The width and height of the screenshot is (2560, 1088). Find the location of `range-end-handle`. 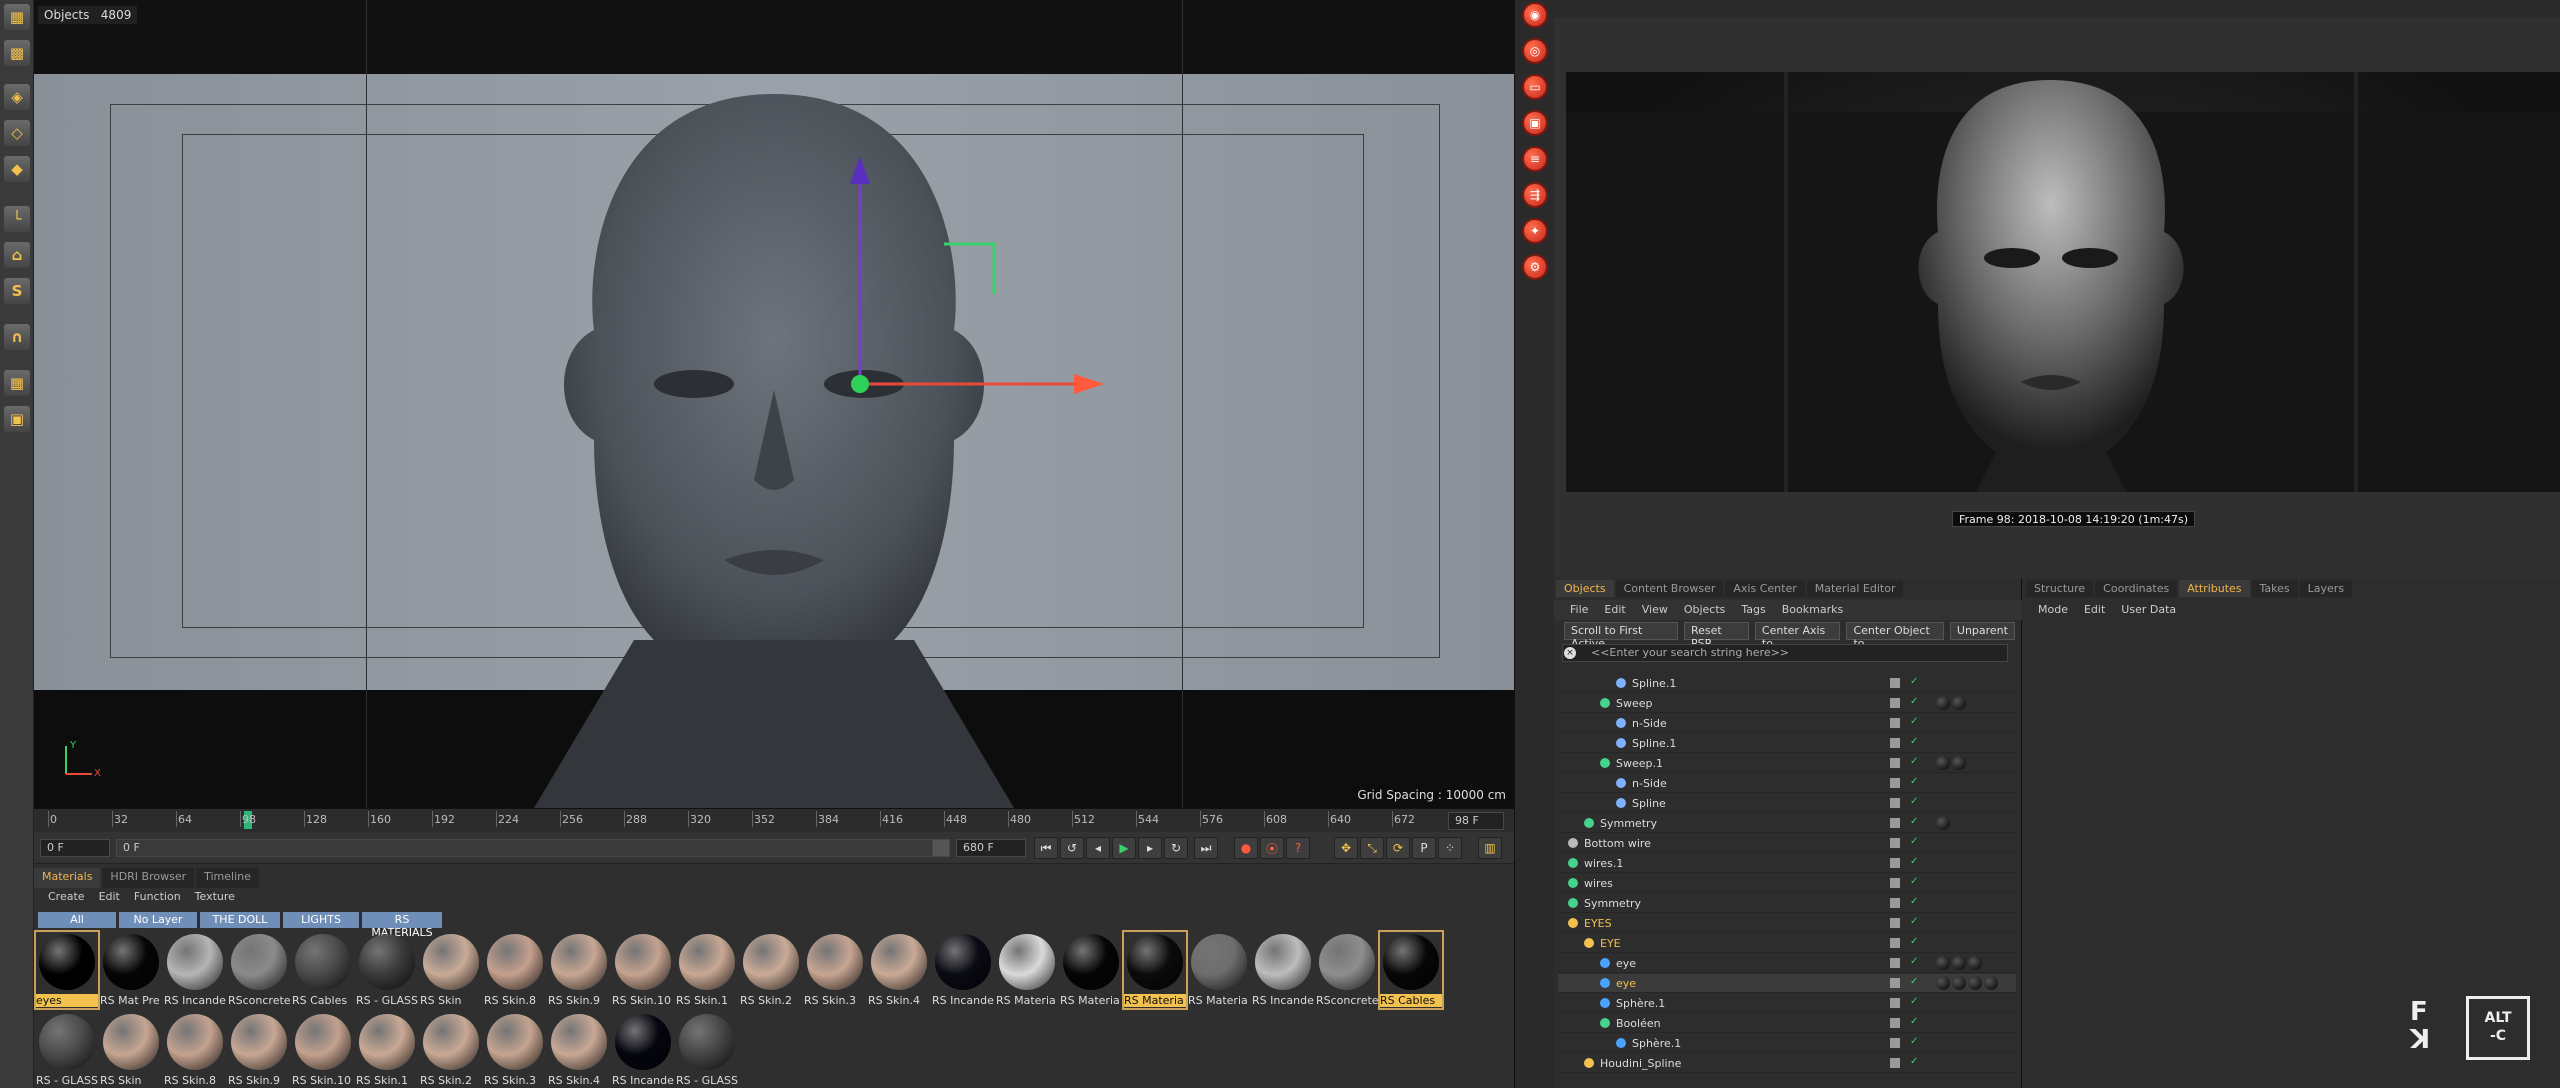

range-end-handle is located at coordinates (941, 848).